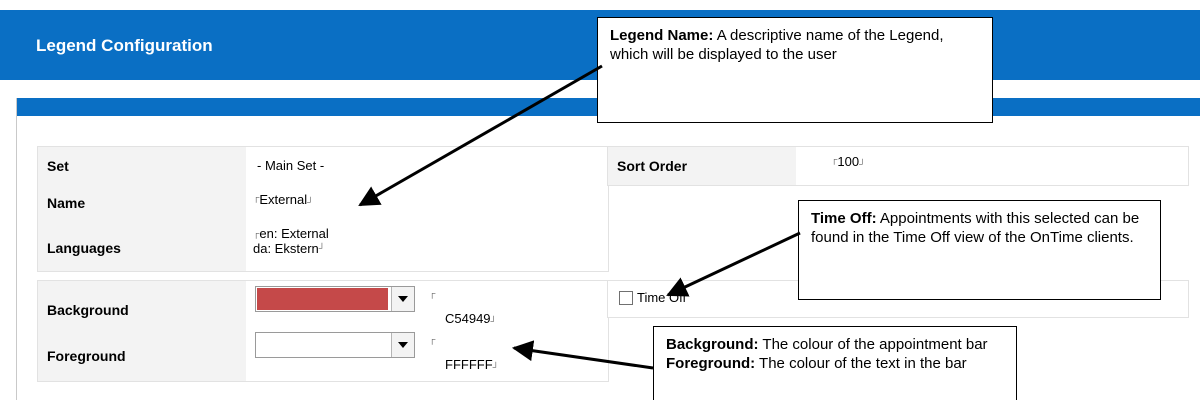  What do you see at coordinates (733, 264) in the screenshot?
I see `time-off-arrow` at bounding box center [733, 264].